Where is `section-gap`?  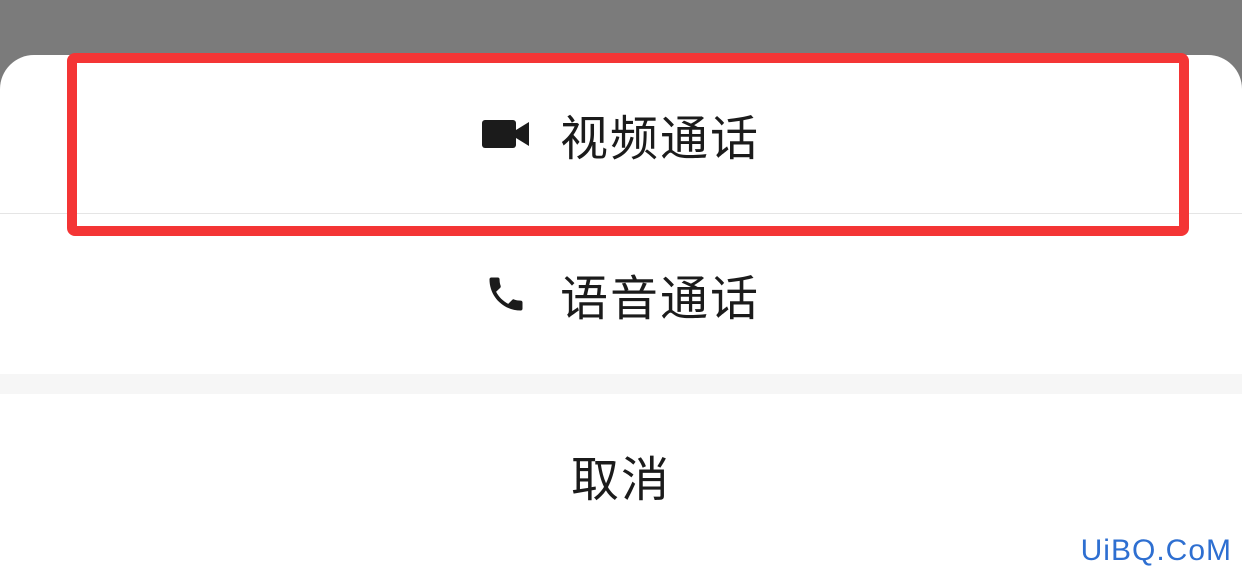 section-gap is located at coordinates (621, 384).